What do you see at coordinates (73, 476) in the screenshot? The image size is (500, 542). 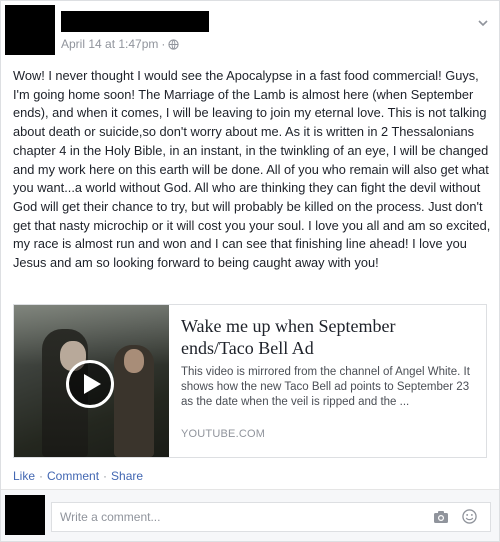 I see `comment-link: Comment` at bounding box center [73, 476].